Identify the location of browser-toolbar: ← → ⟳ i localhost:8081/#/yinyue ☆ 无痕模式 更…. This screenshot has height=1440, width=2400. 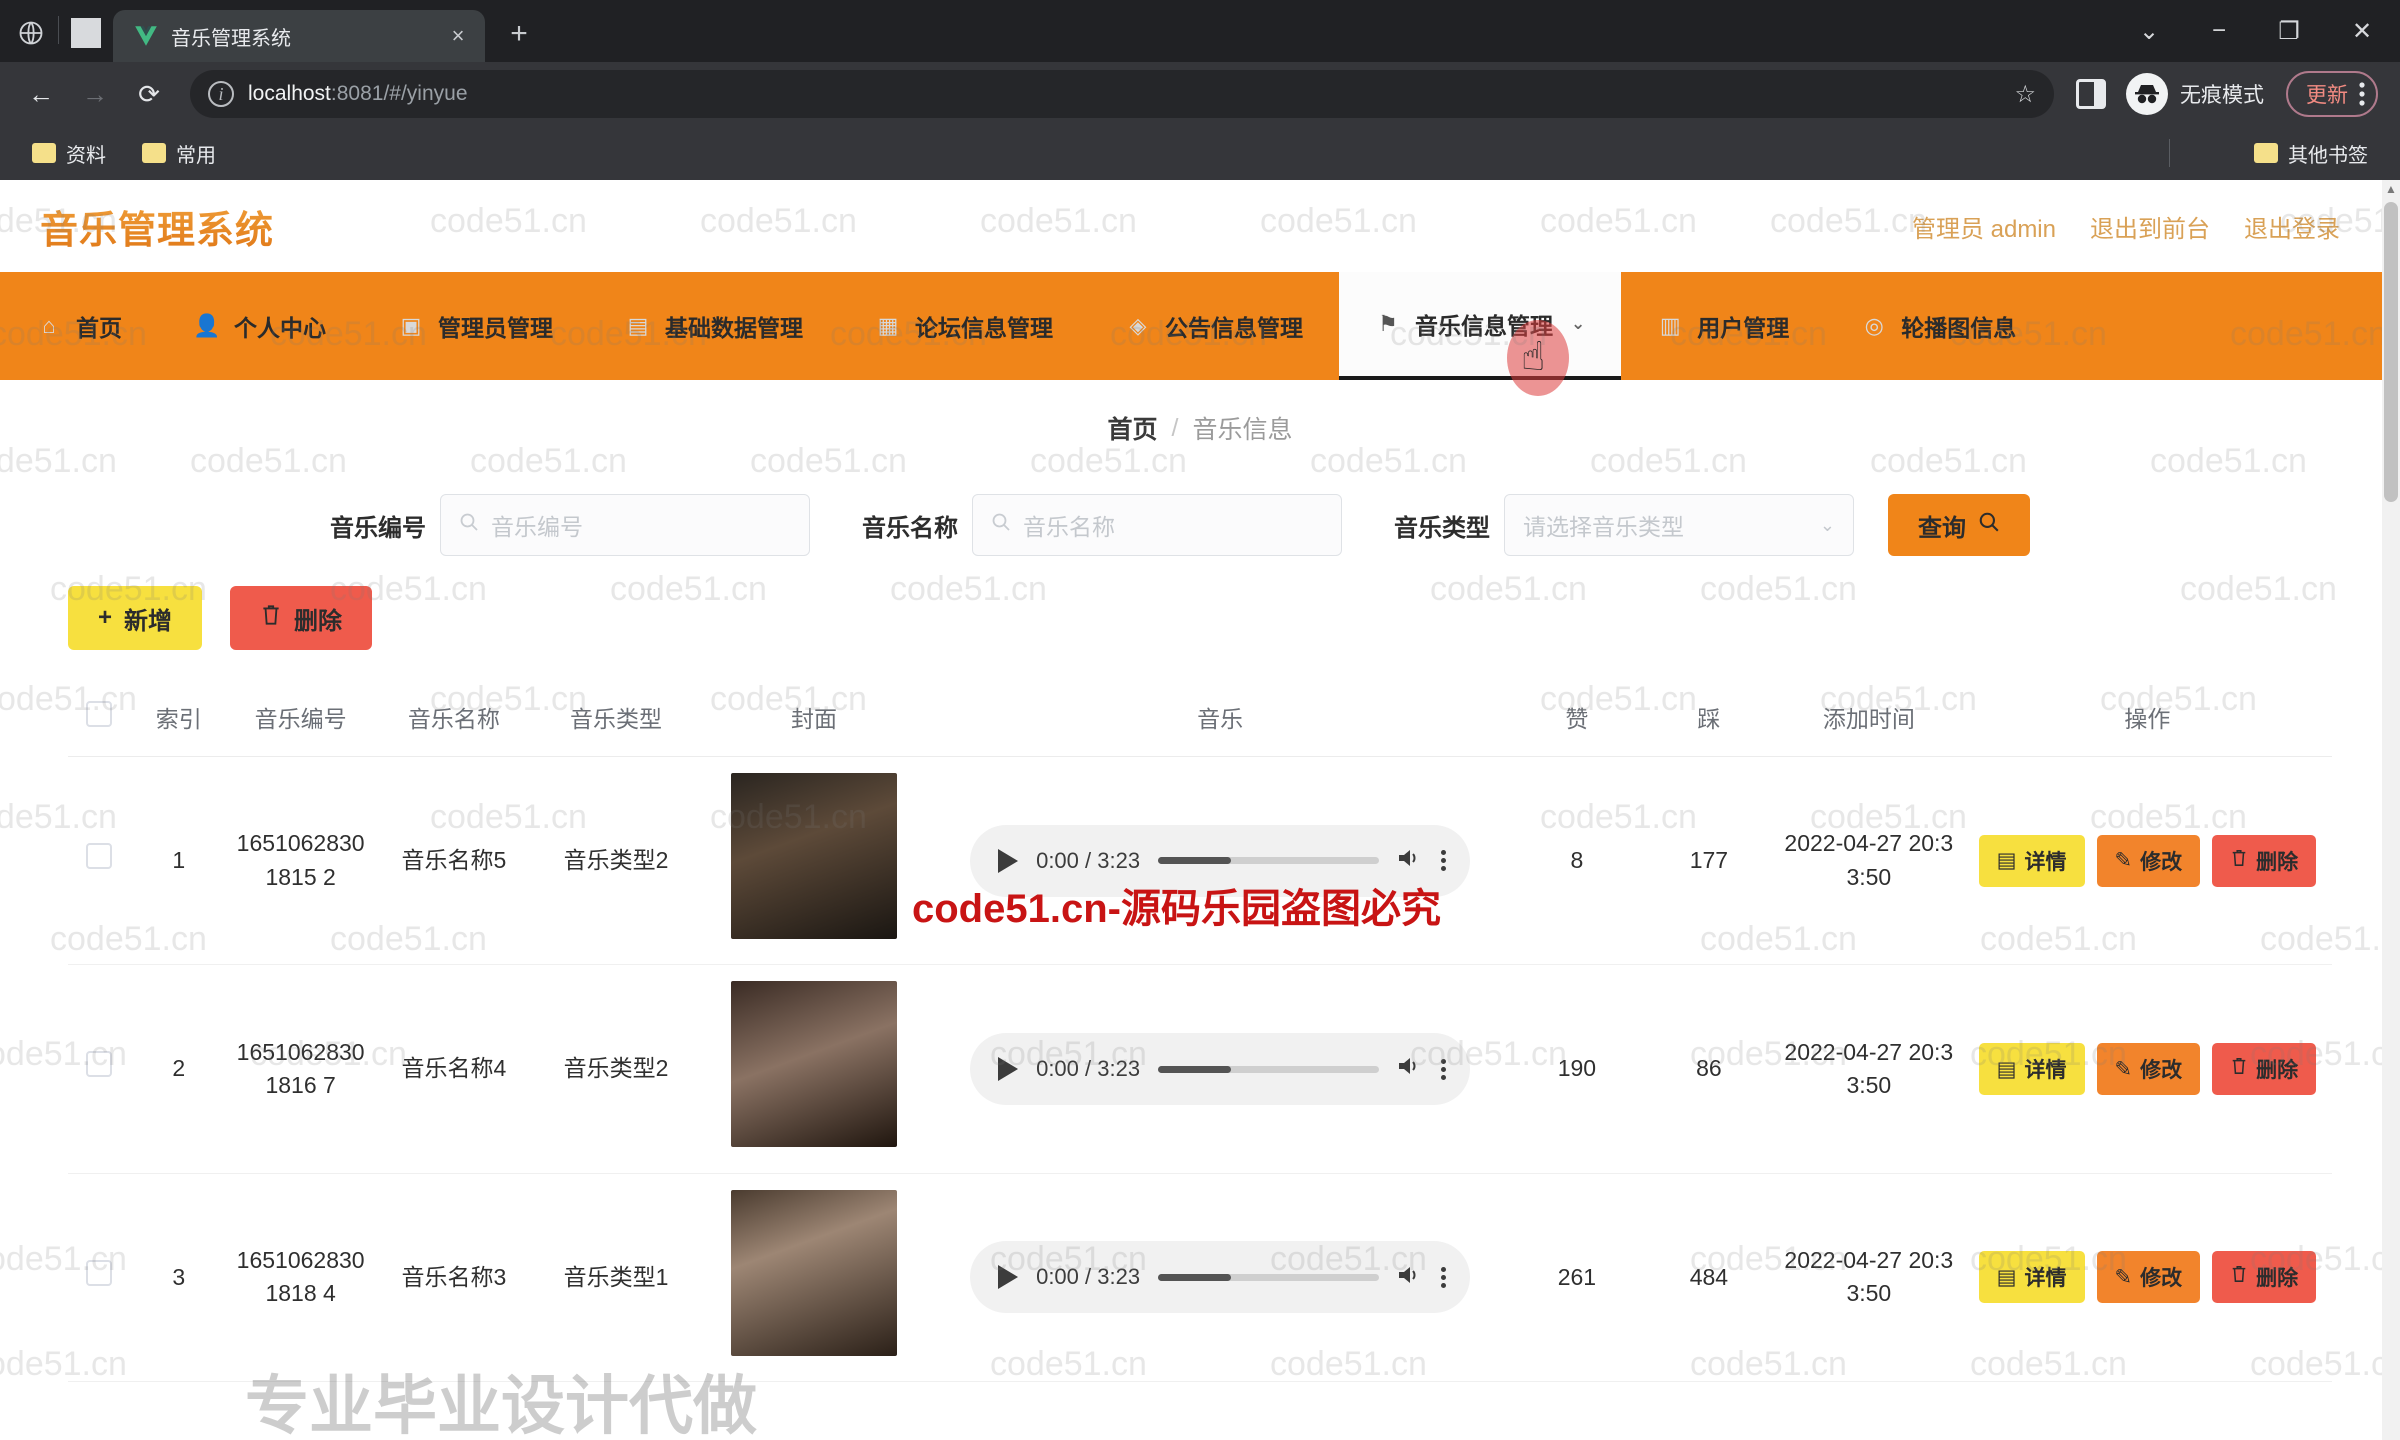
(1200, 94).